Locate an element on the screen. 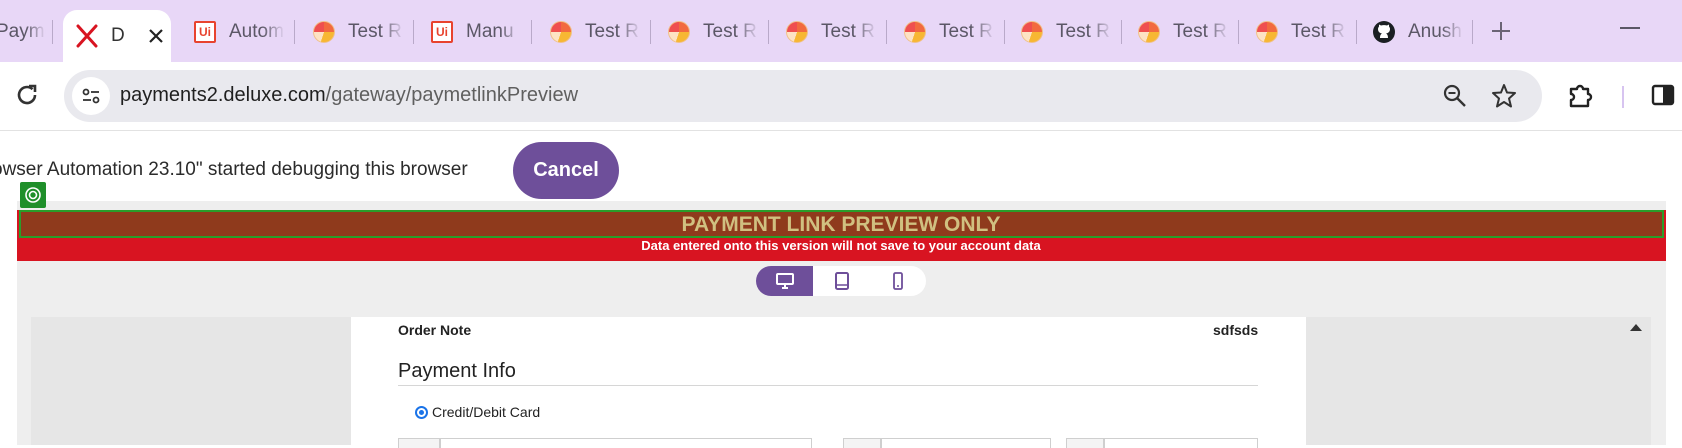 This screenshot has width=1682, height=448. tab-label: Anush is located at coordinates (1435, 31).